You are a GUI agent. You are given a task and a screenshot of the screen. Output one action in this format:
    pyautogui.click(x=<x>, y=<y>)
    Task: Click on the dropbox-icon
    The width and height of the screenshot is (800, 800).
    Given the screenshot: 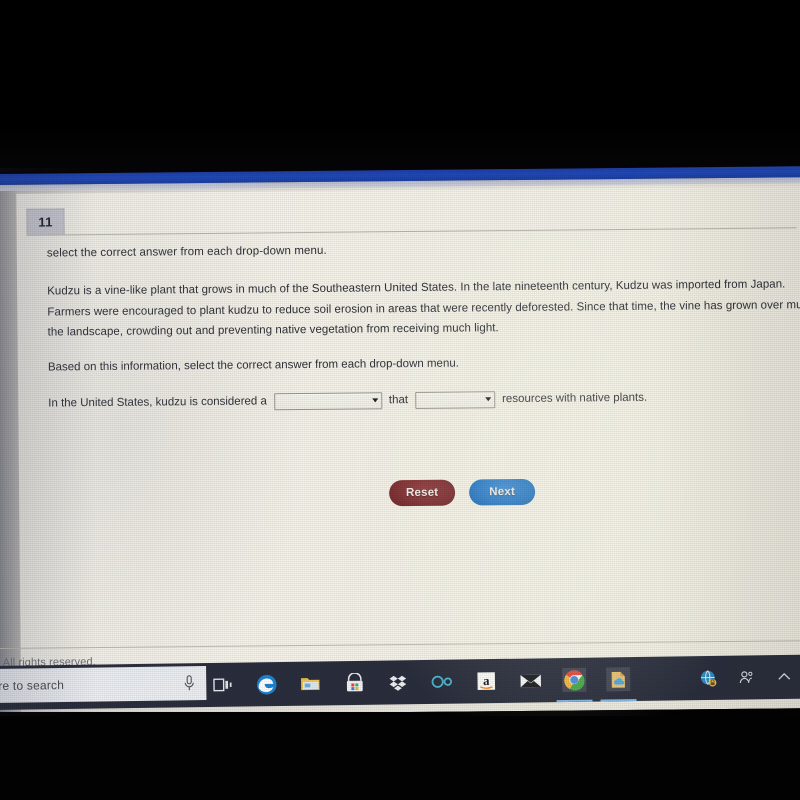 What is the action you would take?
    pyautogui.click(x=398, y=682)
    